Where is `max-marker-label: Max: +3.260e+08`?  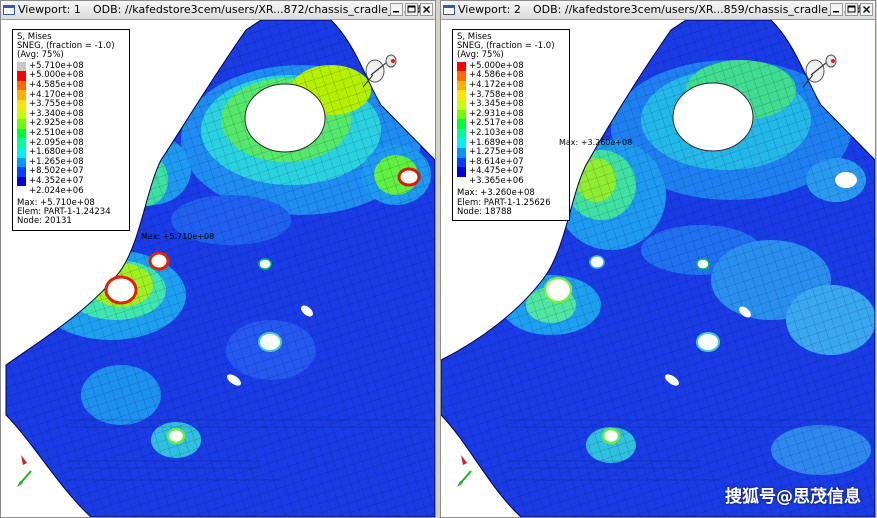 max-marker-label: Max: +3.260e+08 is located at coordinates (596, 142).